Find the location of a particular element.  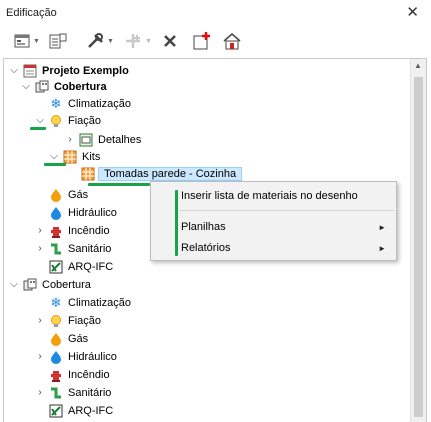

add-element-icon is located at coordinates (133, 41).